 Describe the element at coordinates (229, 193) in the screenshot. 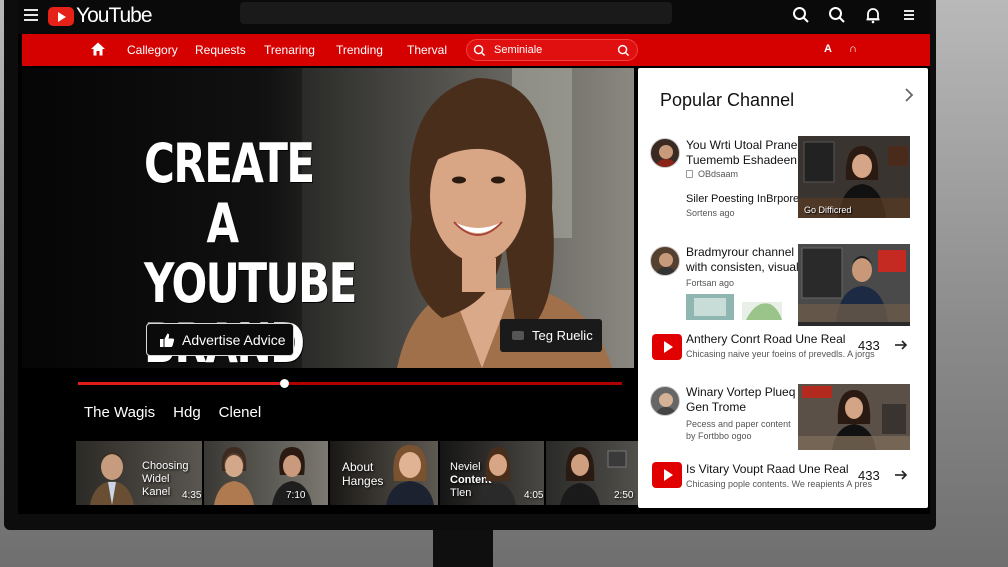

I see `hero-title-line: CREATE A` at that location.